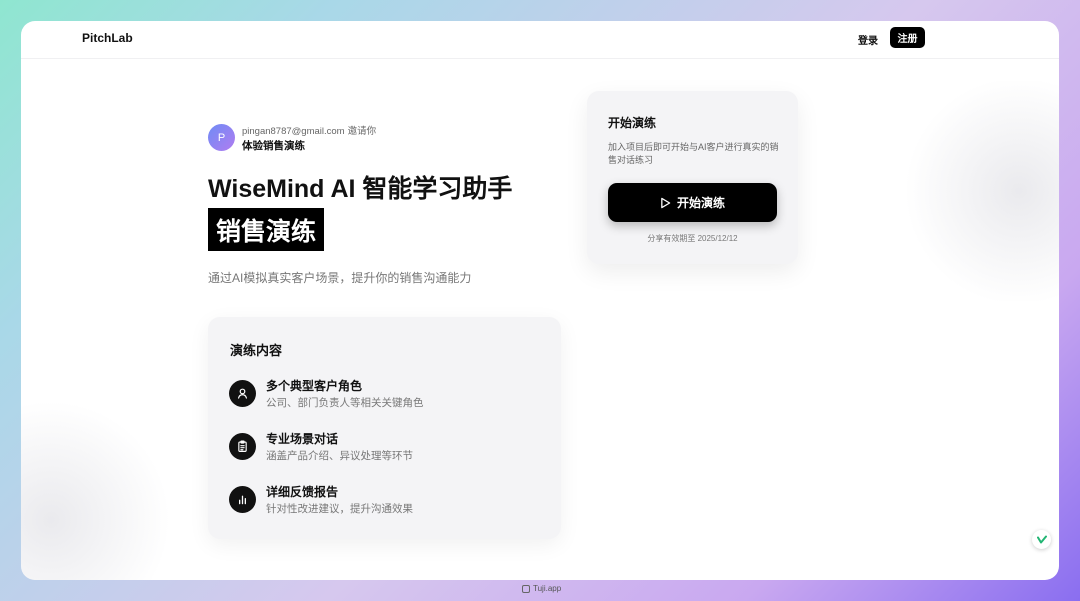 This screenshot has width=1080, height=601. I want to click on share-expiry: 分享有效期至 2025/12/12, so click(692, 238).